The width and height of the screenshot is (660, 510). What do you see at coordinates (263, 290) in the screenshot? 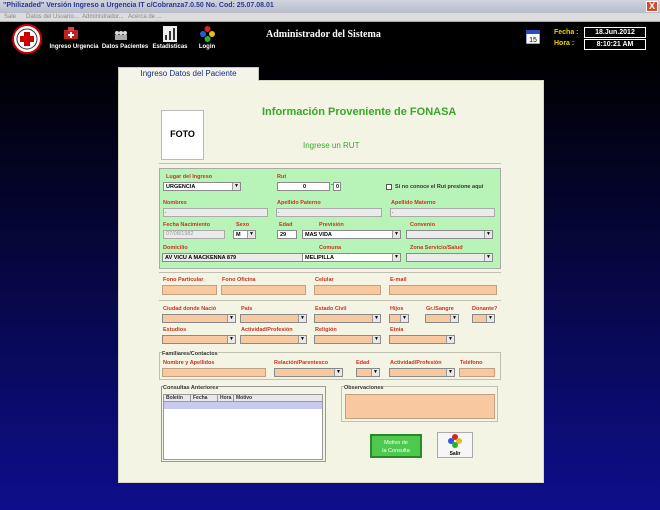
I see `fono-of-input` at bounding box center [263, 290].